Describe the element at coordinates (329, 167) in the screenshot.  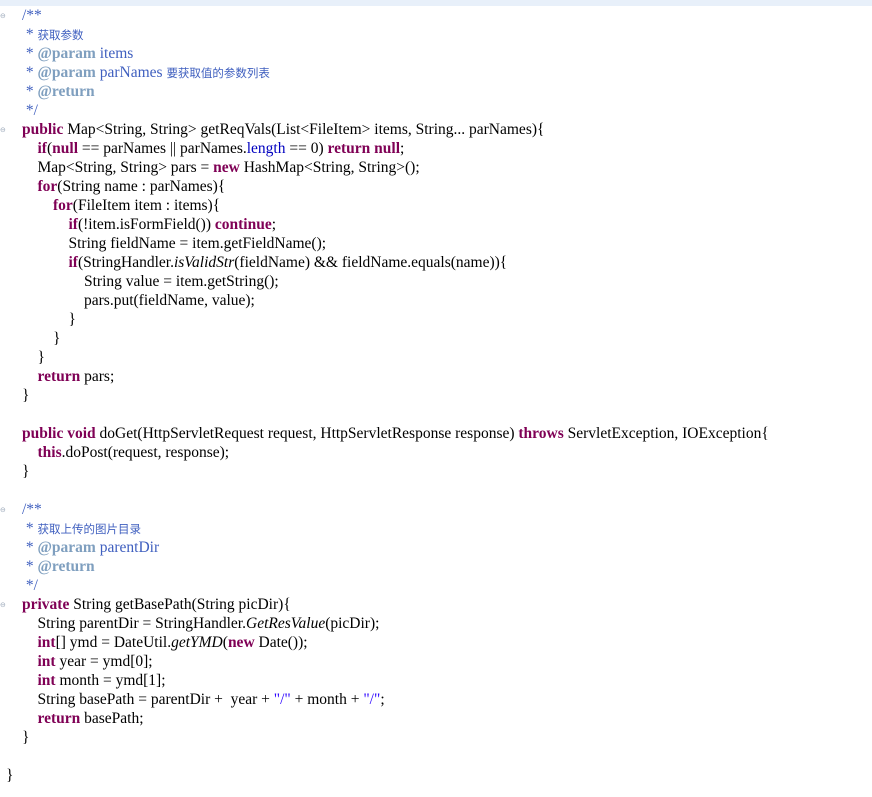
I see `code-token: HashMap<String, String>();` at that location.